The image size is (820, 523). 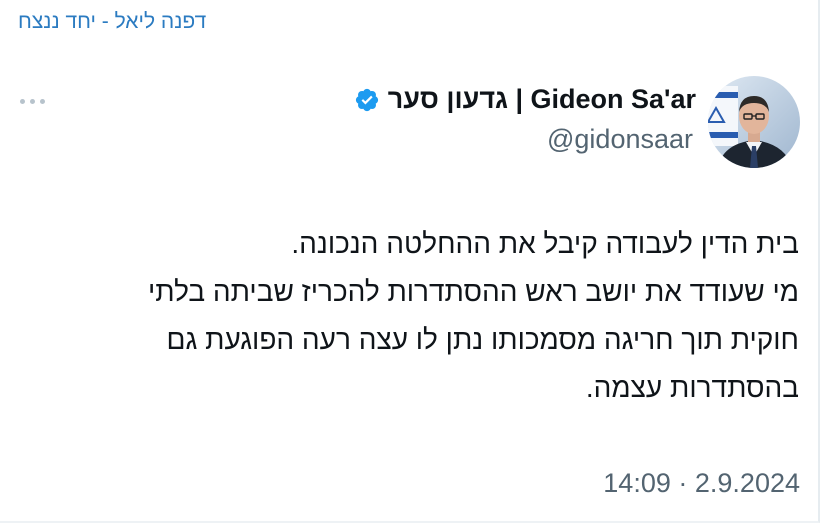 What do you see at coordinates (112, 22) in the screenshot?
I see `sender-name: דפנה ליאל - יחד ננצח` at bounding box center [112, 22].